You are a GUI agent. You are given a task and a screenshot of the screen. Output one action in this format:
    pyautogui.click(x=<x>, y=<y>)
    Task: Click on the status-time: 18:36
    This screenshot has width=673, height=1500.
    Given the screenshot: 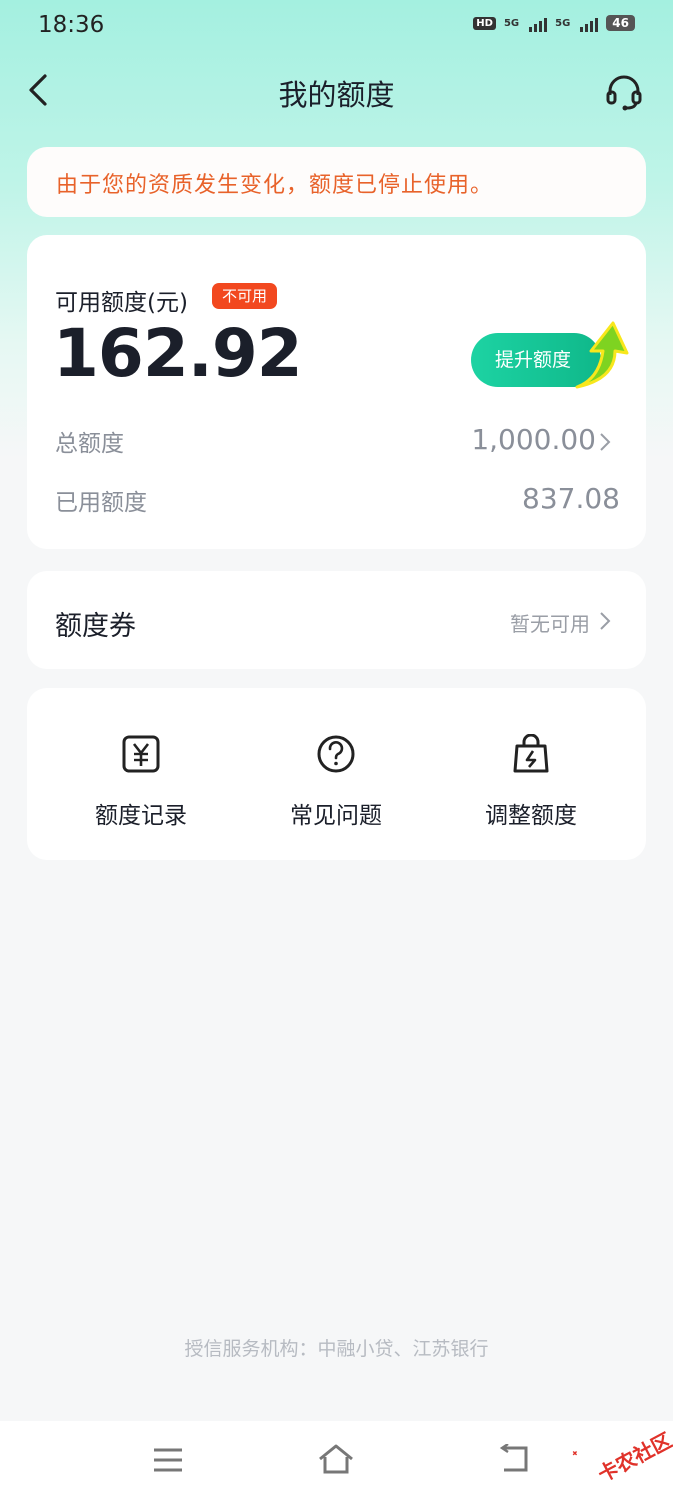 What is the action you would take?
    pyautogui.click(x=71, y=25)
    